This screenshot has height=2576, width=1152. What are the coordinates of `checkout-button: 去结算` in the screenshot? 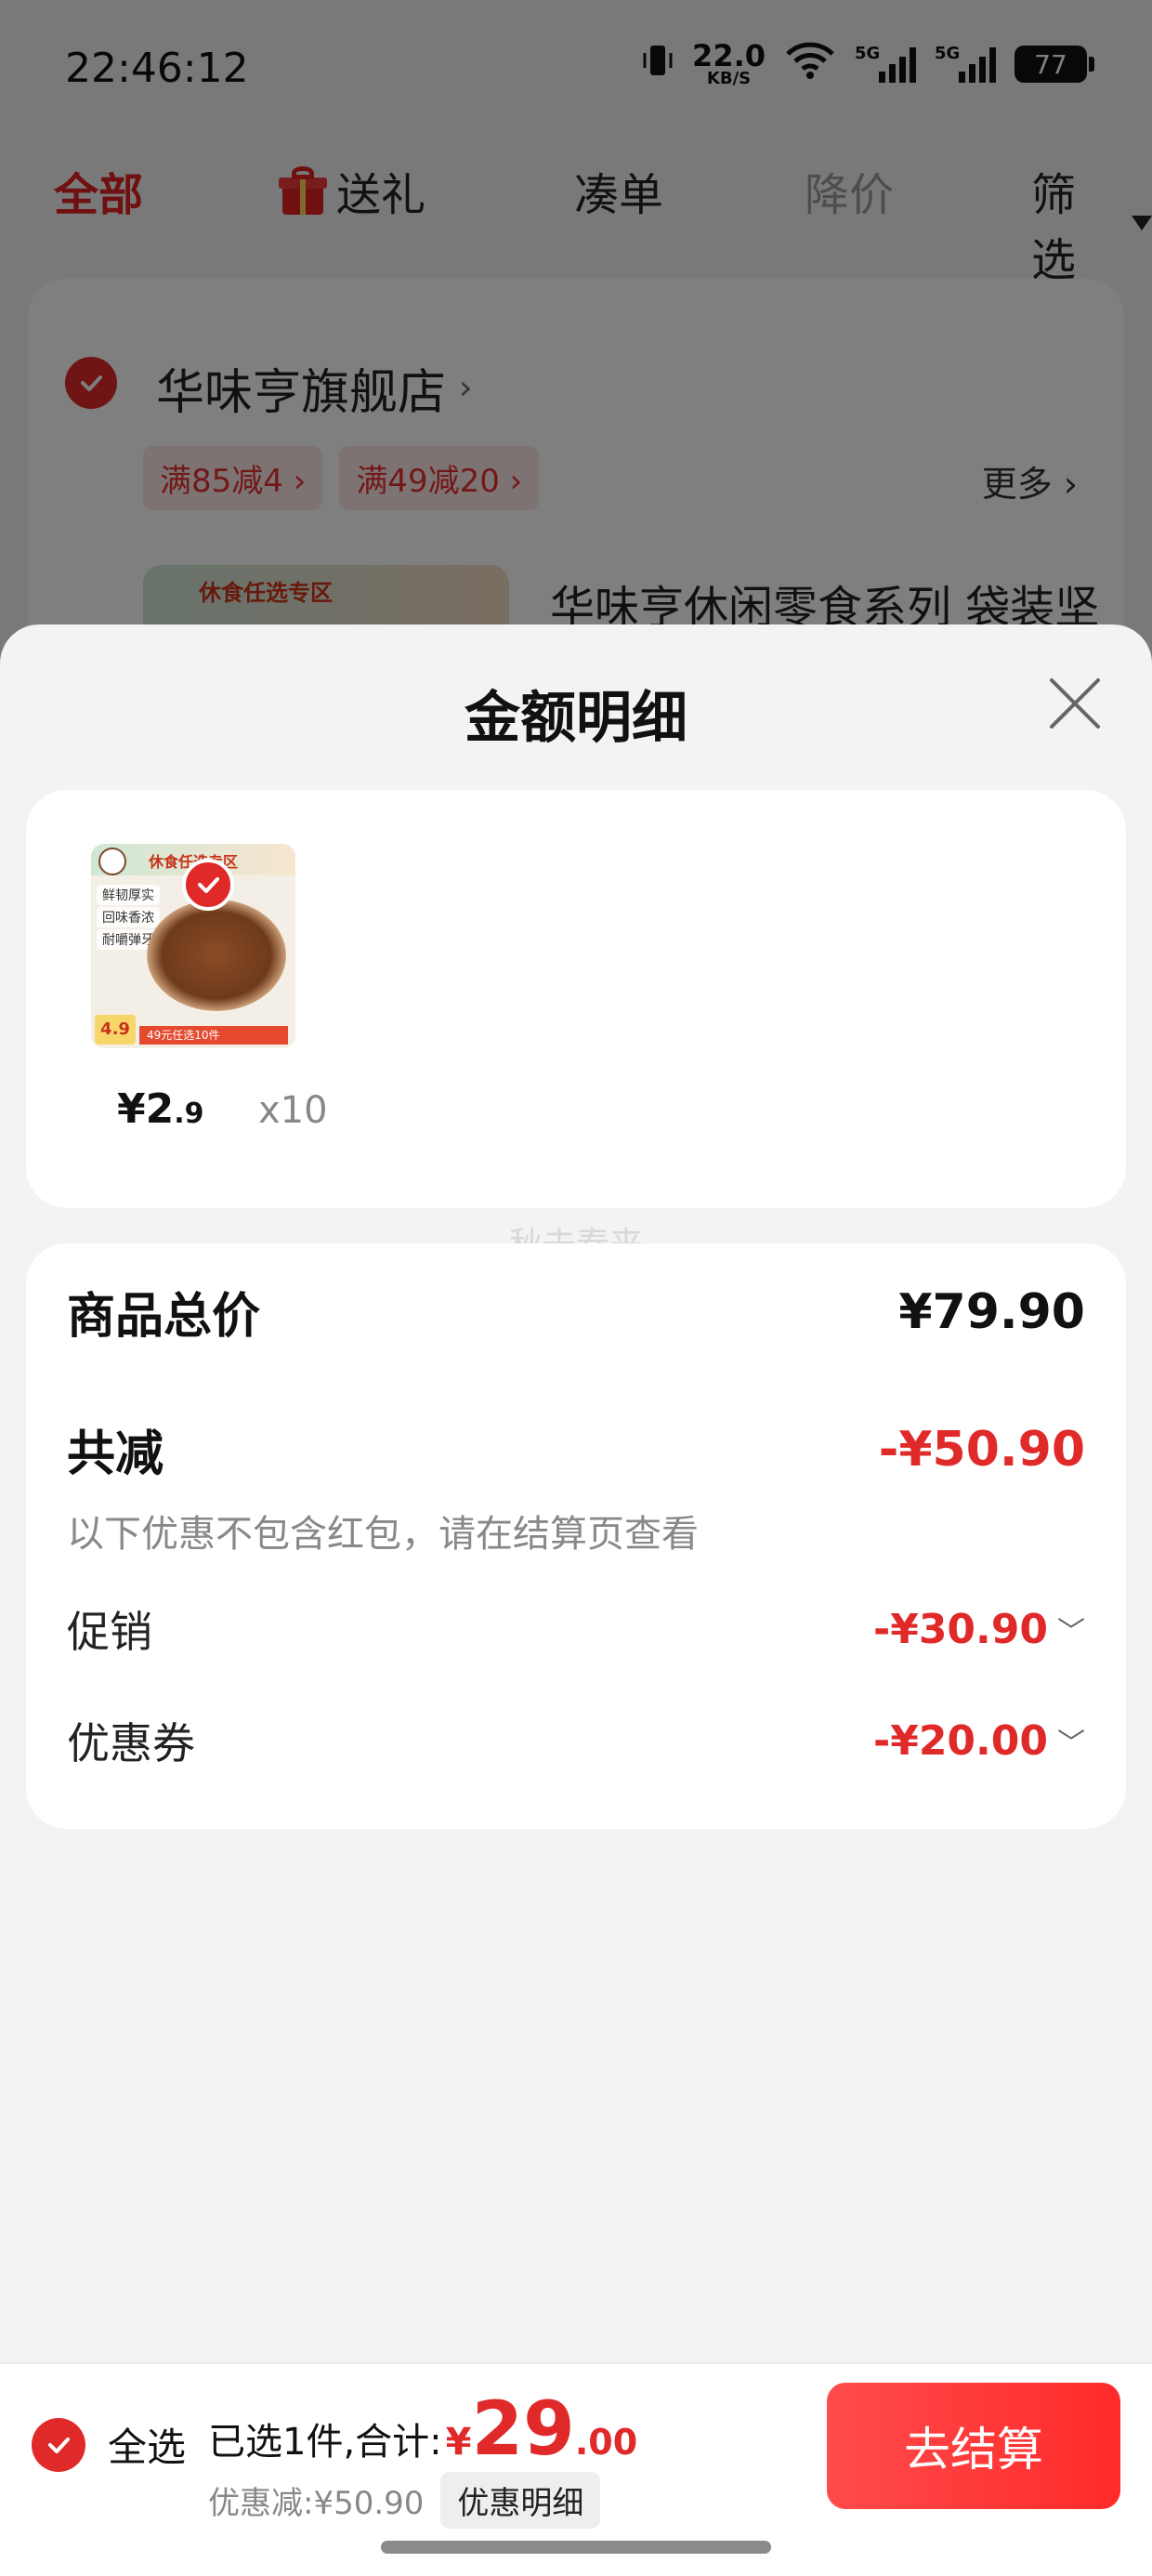 It's located at (973, 2446).